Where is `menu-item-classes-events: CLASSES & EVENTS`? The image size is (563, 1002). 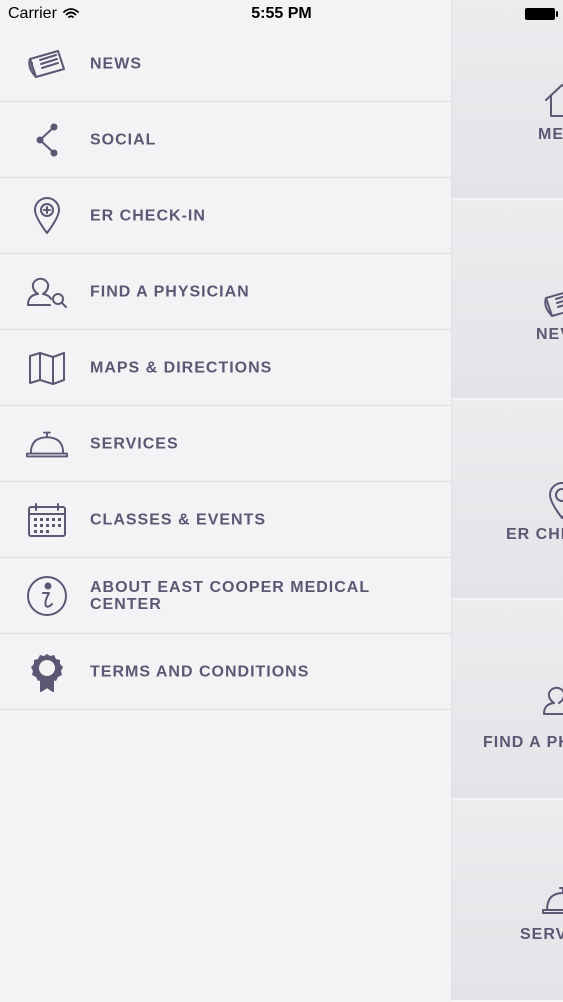 menu-item-classes-events: CLASSES & EVENTS is located at coordinates (225, 520).